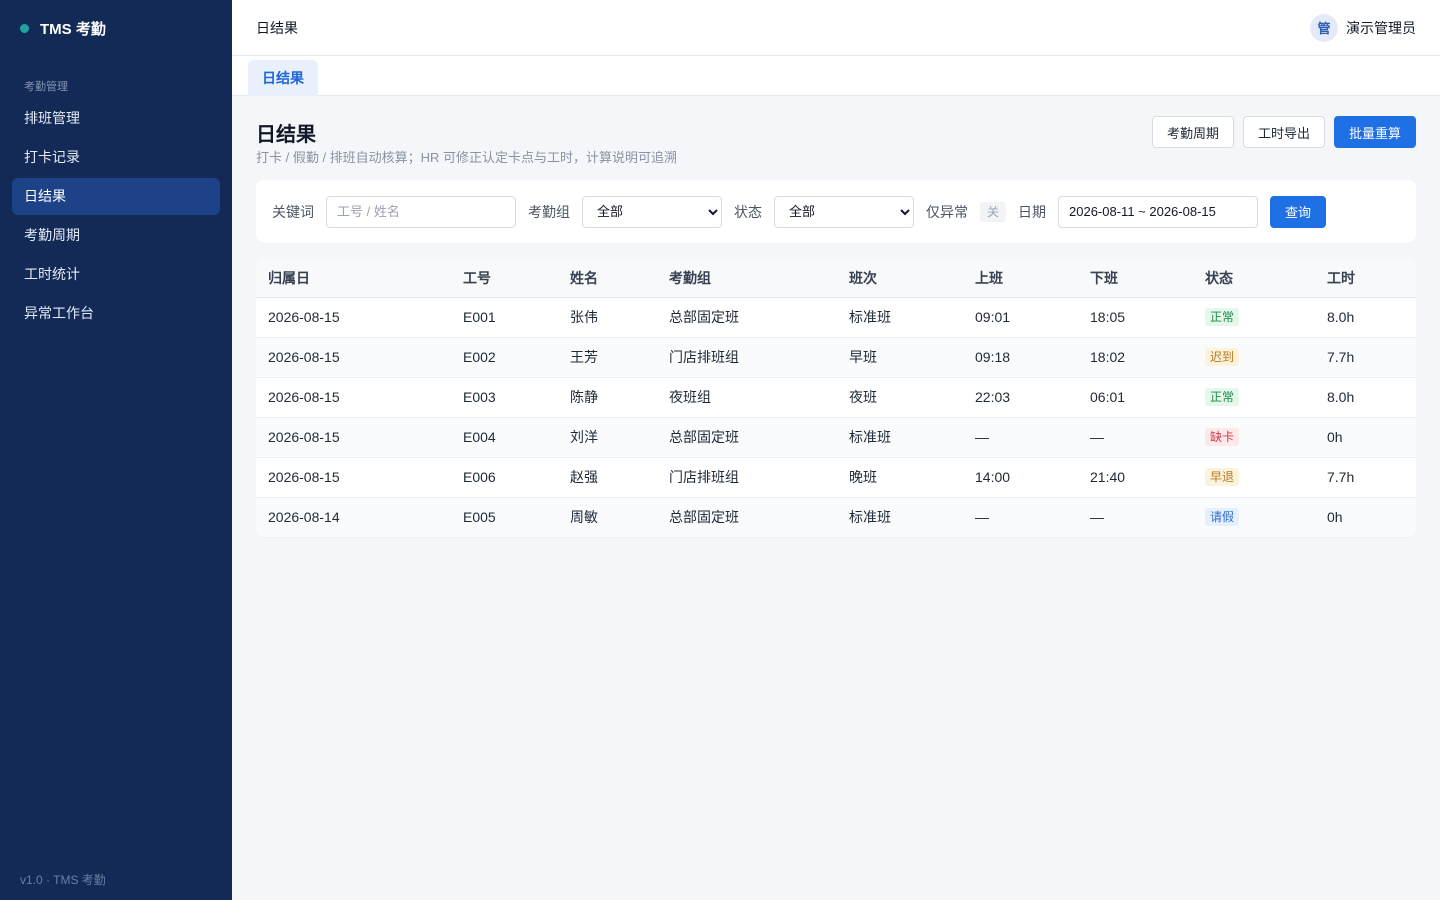 This screenshot has height=900, width=1440. I want to click on group-select: 全部, so click(652, 211).